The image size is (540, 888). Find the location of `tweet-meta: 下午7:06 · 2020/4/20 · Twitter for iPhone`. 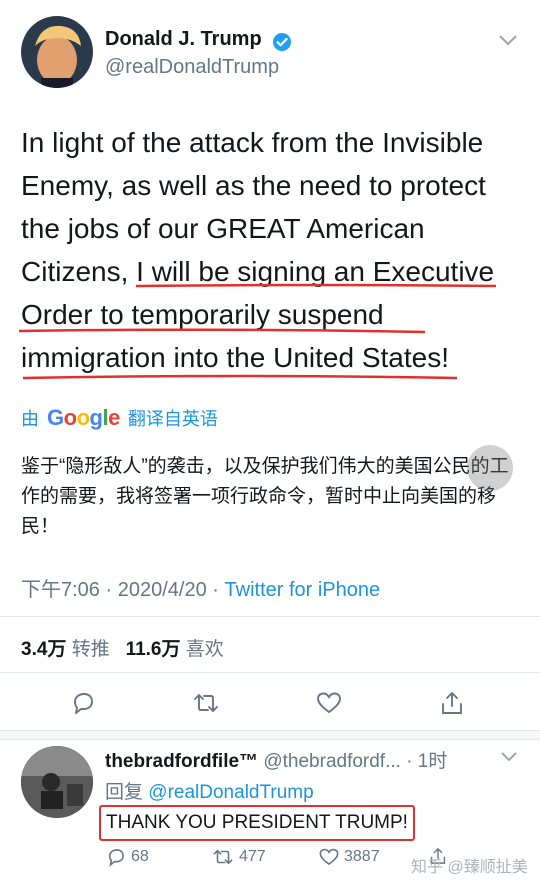

tweet-meta: 下午7:06 · 2020/4/20 · Twitter for iPhone is located at coordinates (200, 587).